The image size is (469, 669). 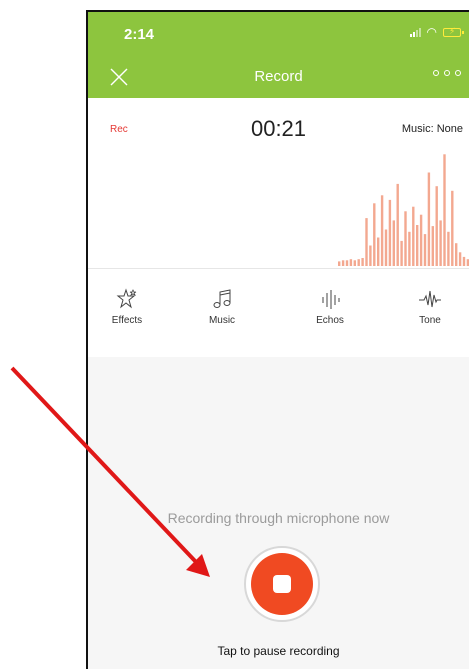 What do you see at coordinates (430, 320) in the screenshot?
I see `tone-label: Tone` at bounding box center [430, 320].